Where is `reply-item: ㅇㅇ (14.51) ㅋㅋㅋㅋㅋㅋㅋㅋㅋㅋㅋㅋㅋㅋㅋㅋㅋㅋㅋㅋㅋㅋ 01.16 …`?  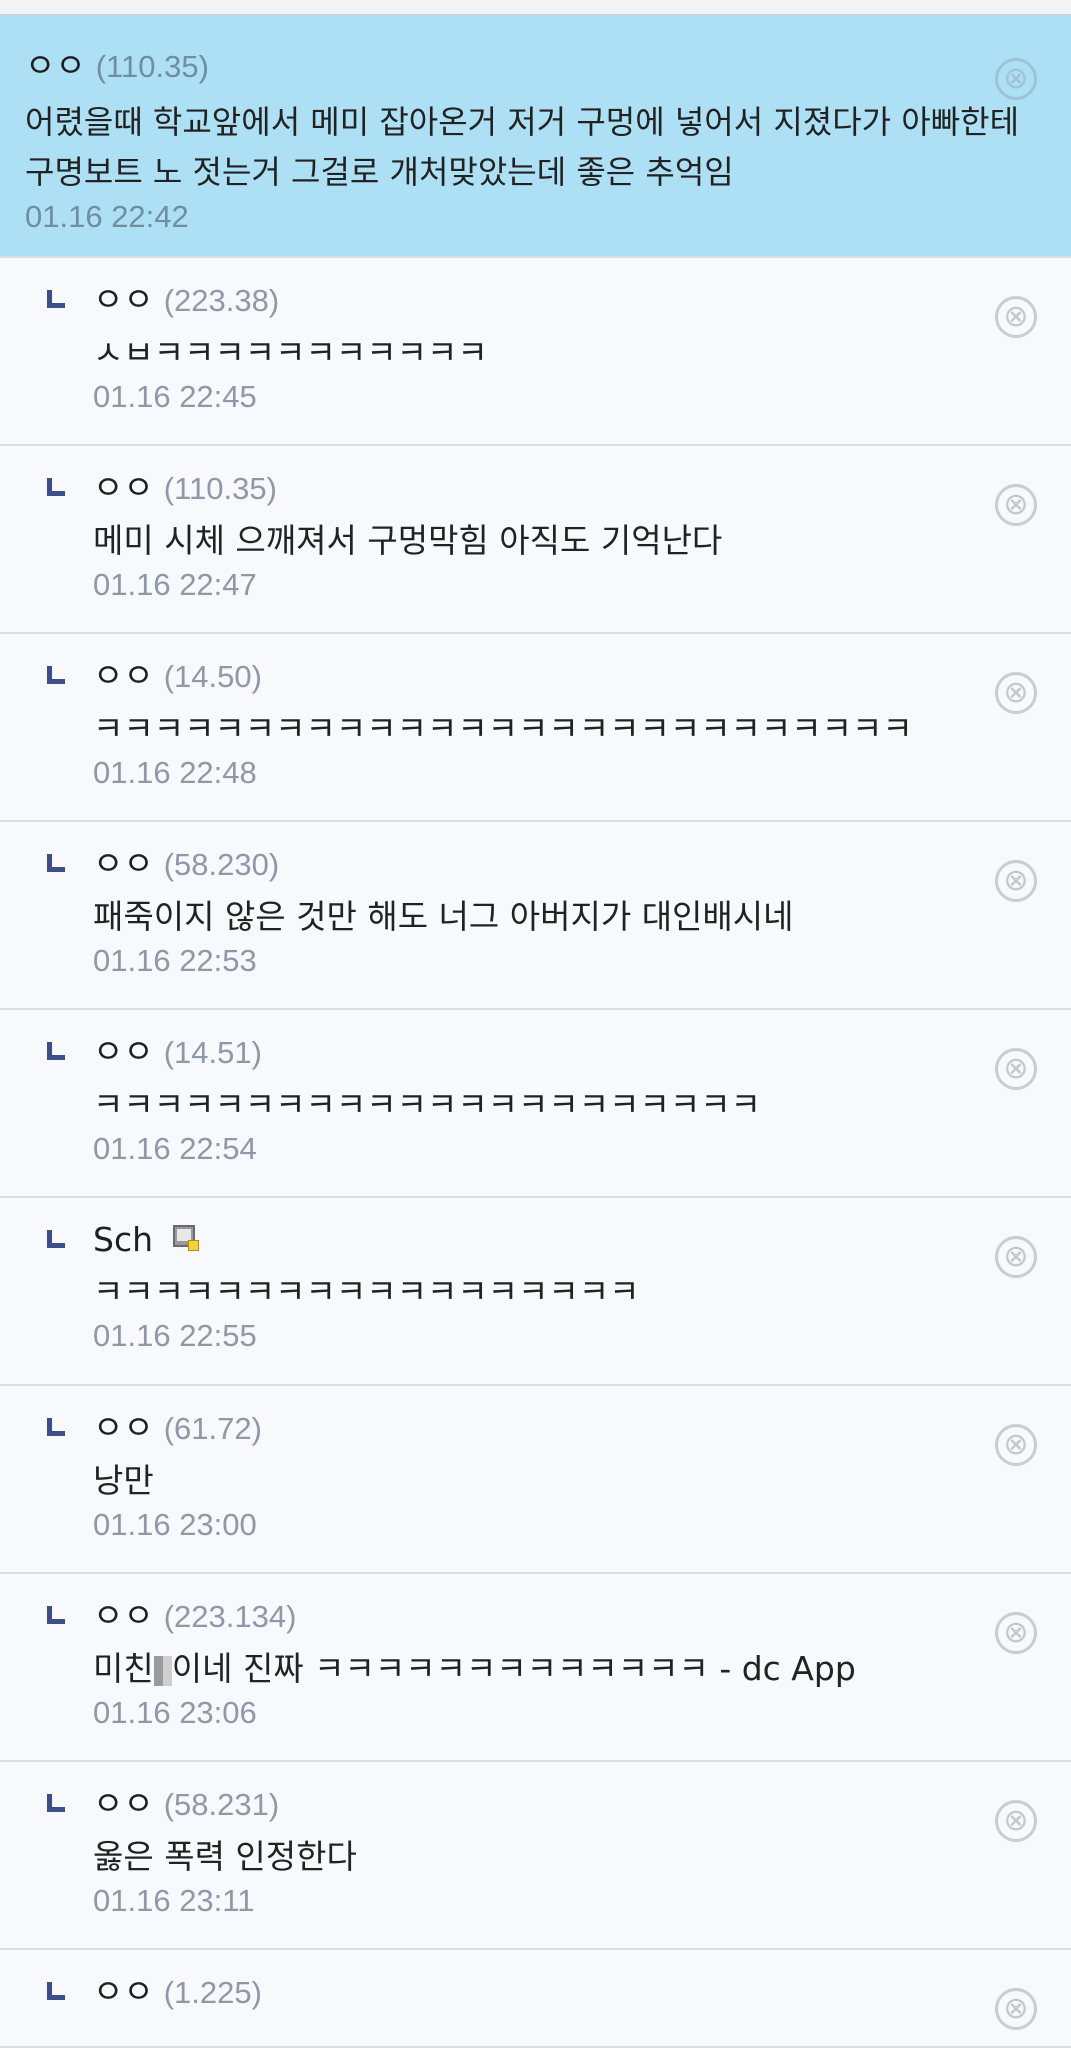
reply-item: ㅇㅇ (14.51) ㅋㅋㅋㅋㅋㅋㅋㅋㅋㅋㅋㅋㅋㅋㅋㅋㅋㅋㅋㅋㅋㅋ 01.16 … is located at coordinates (535, 1104).